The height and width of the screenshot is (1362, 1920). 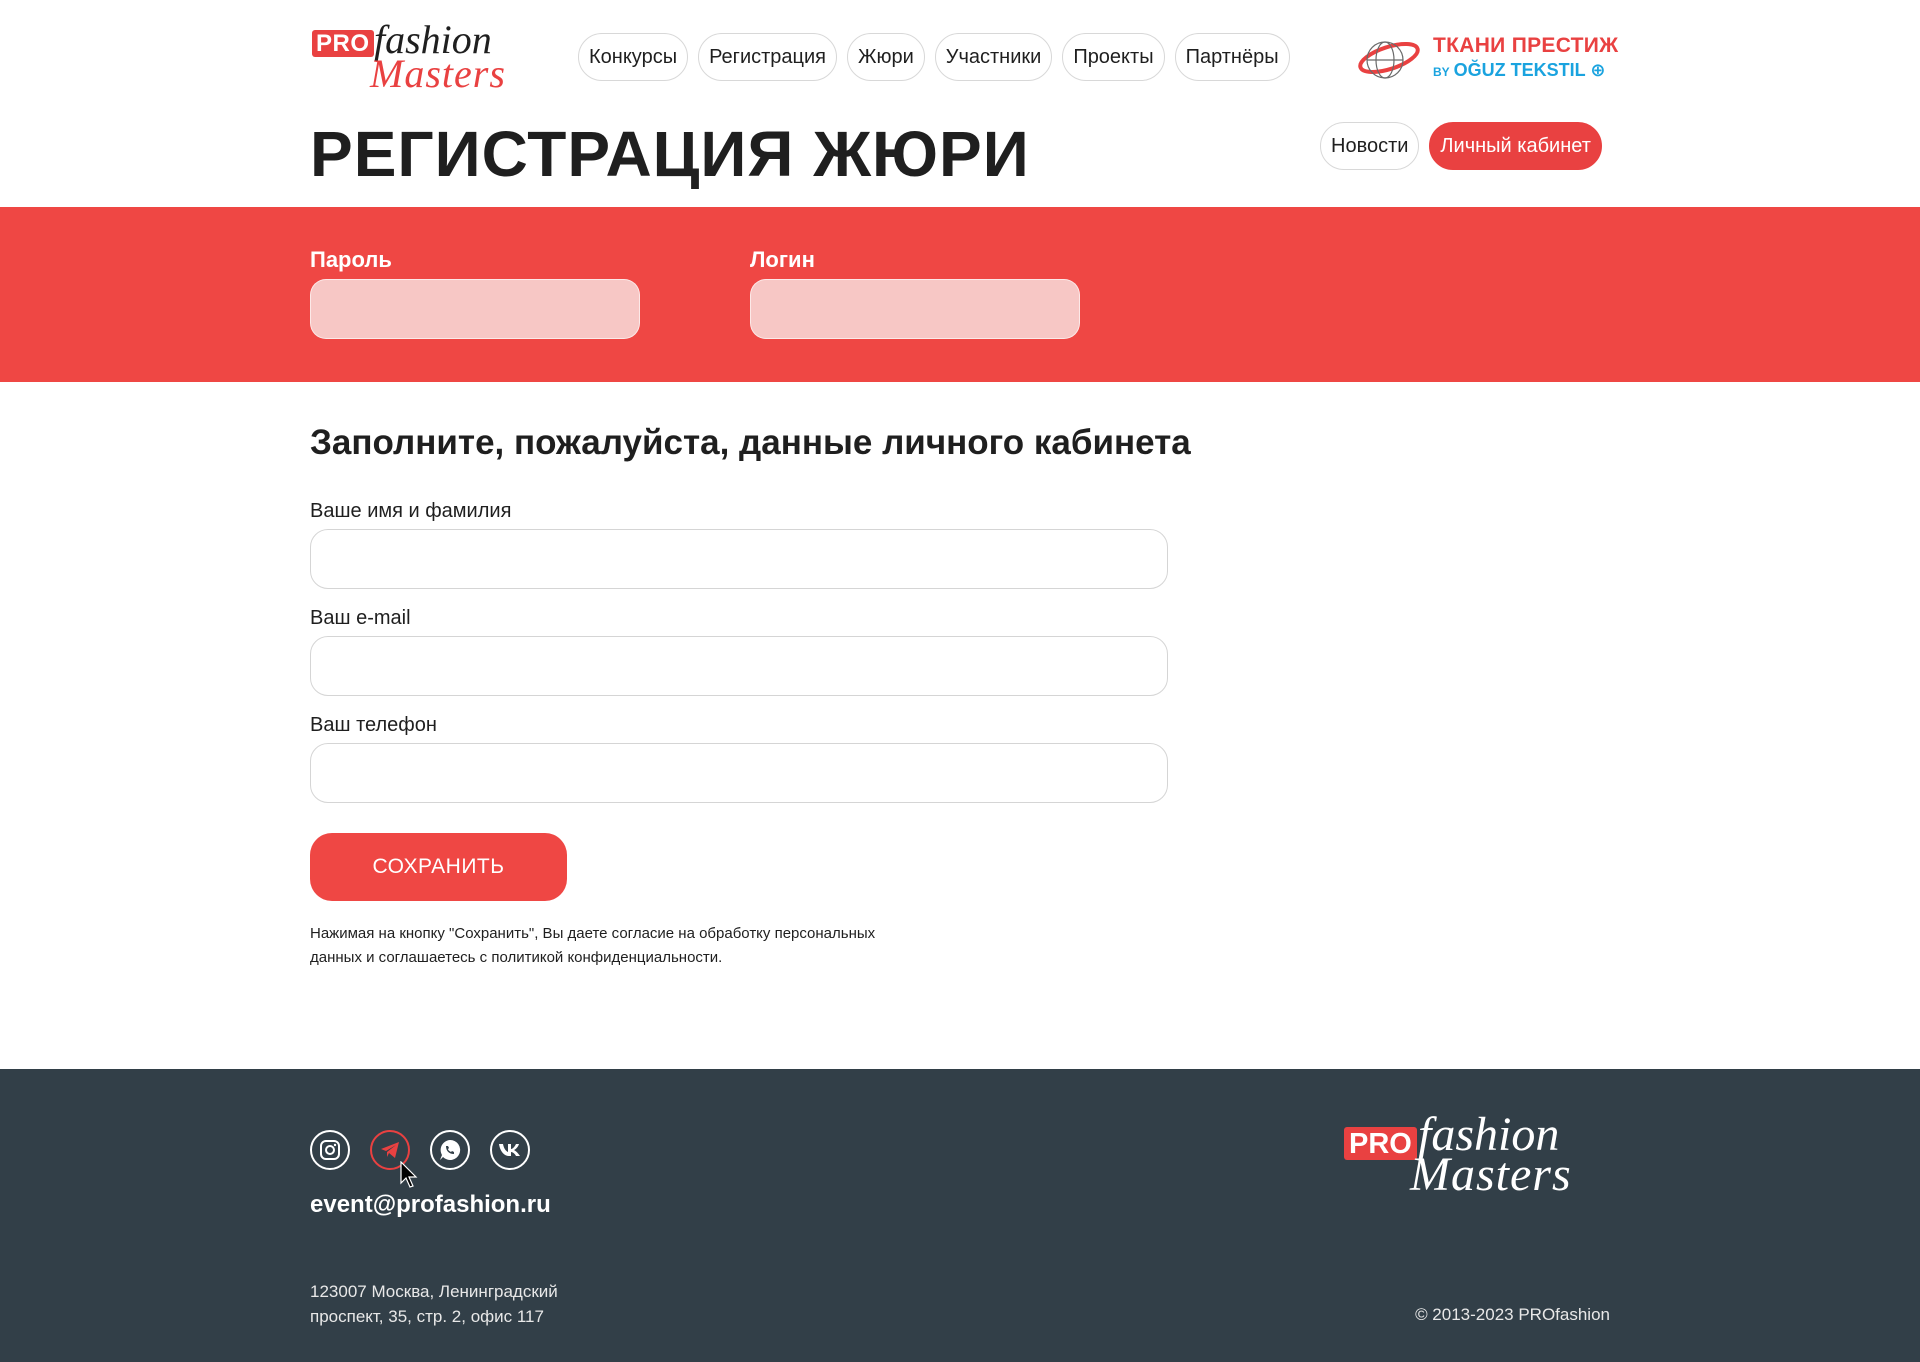 I want to click on copyright: © 2013-2023 PROfashion, so click(x=1512, y=1314).